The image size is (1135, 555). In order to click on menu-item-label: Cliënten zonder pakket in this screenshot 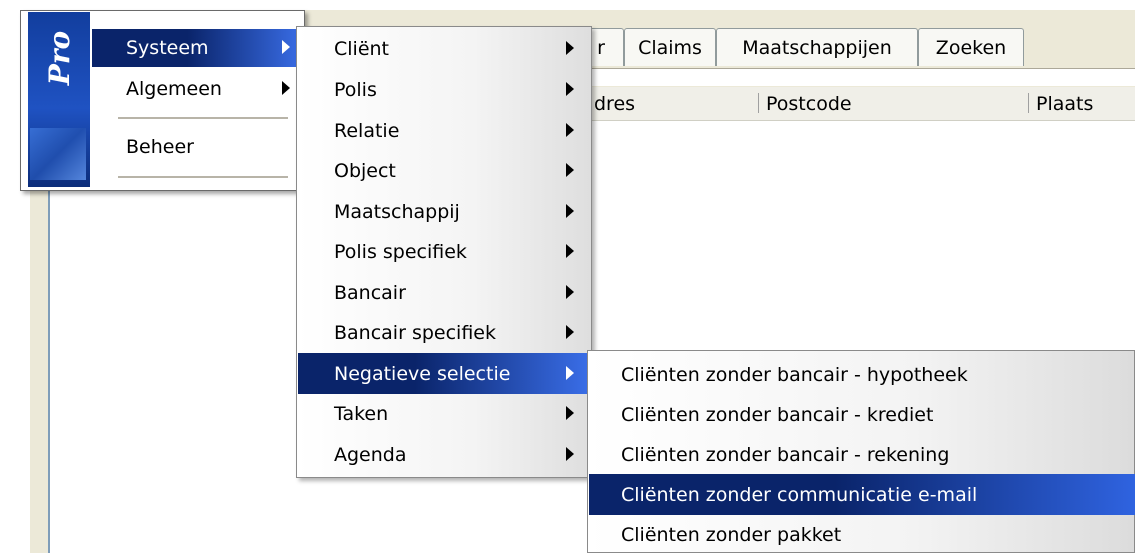, I will do `click(731, 534)`.